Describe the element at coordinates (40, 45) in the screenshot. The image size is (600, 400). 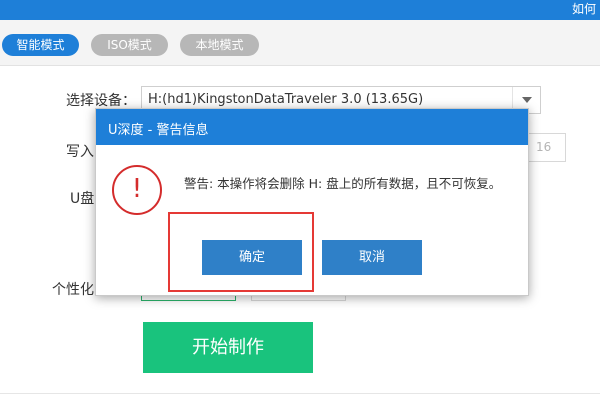
I see `tab-smart-mode: 智能模式` at that location.